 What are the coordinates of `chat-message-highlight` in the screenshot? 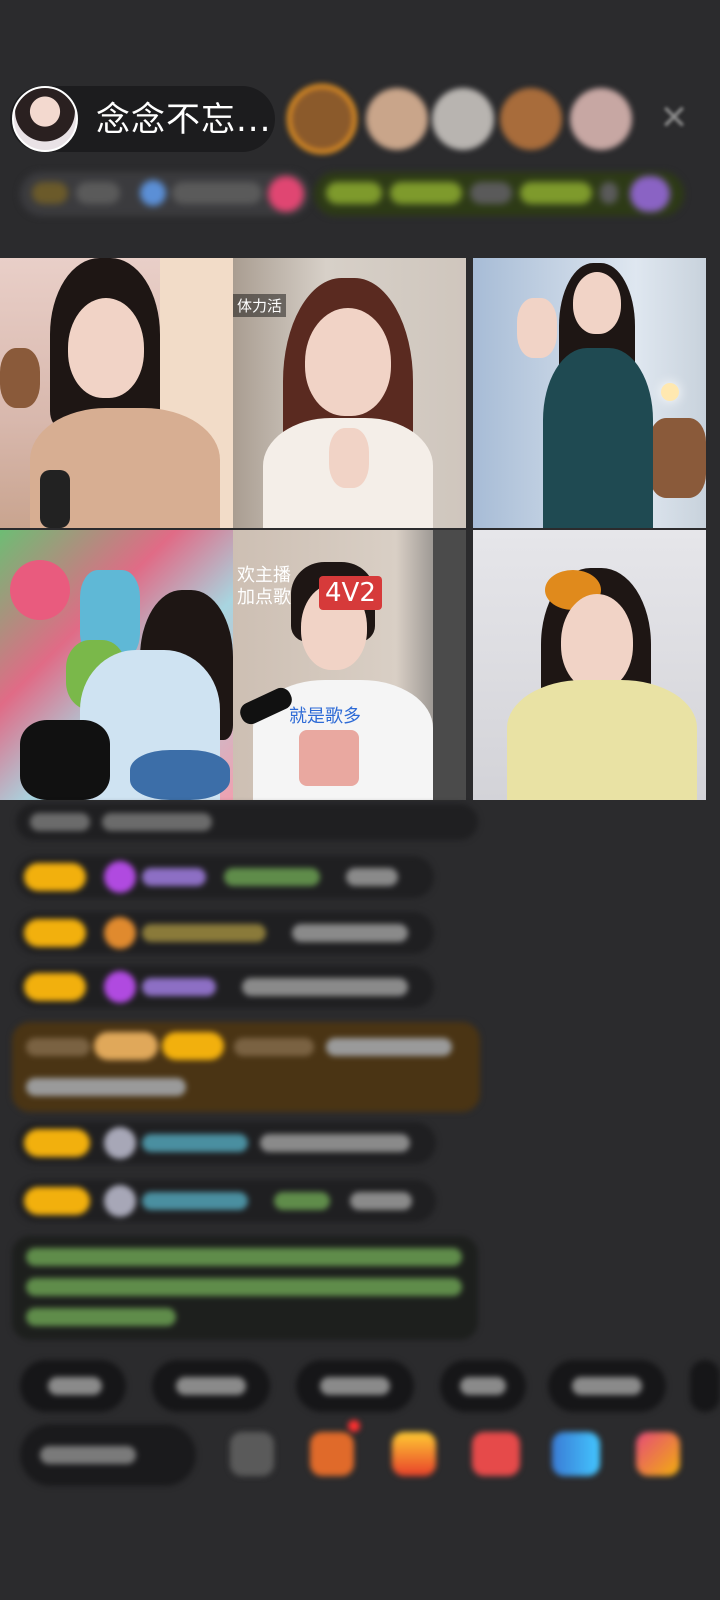 It's located at (246, 1067).